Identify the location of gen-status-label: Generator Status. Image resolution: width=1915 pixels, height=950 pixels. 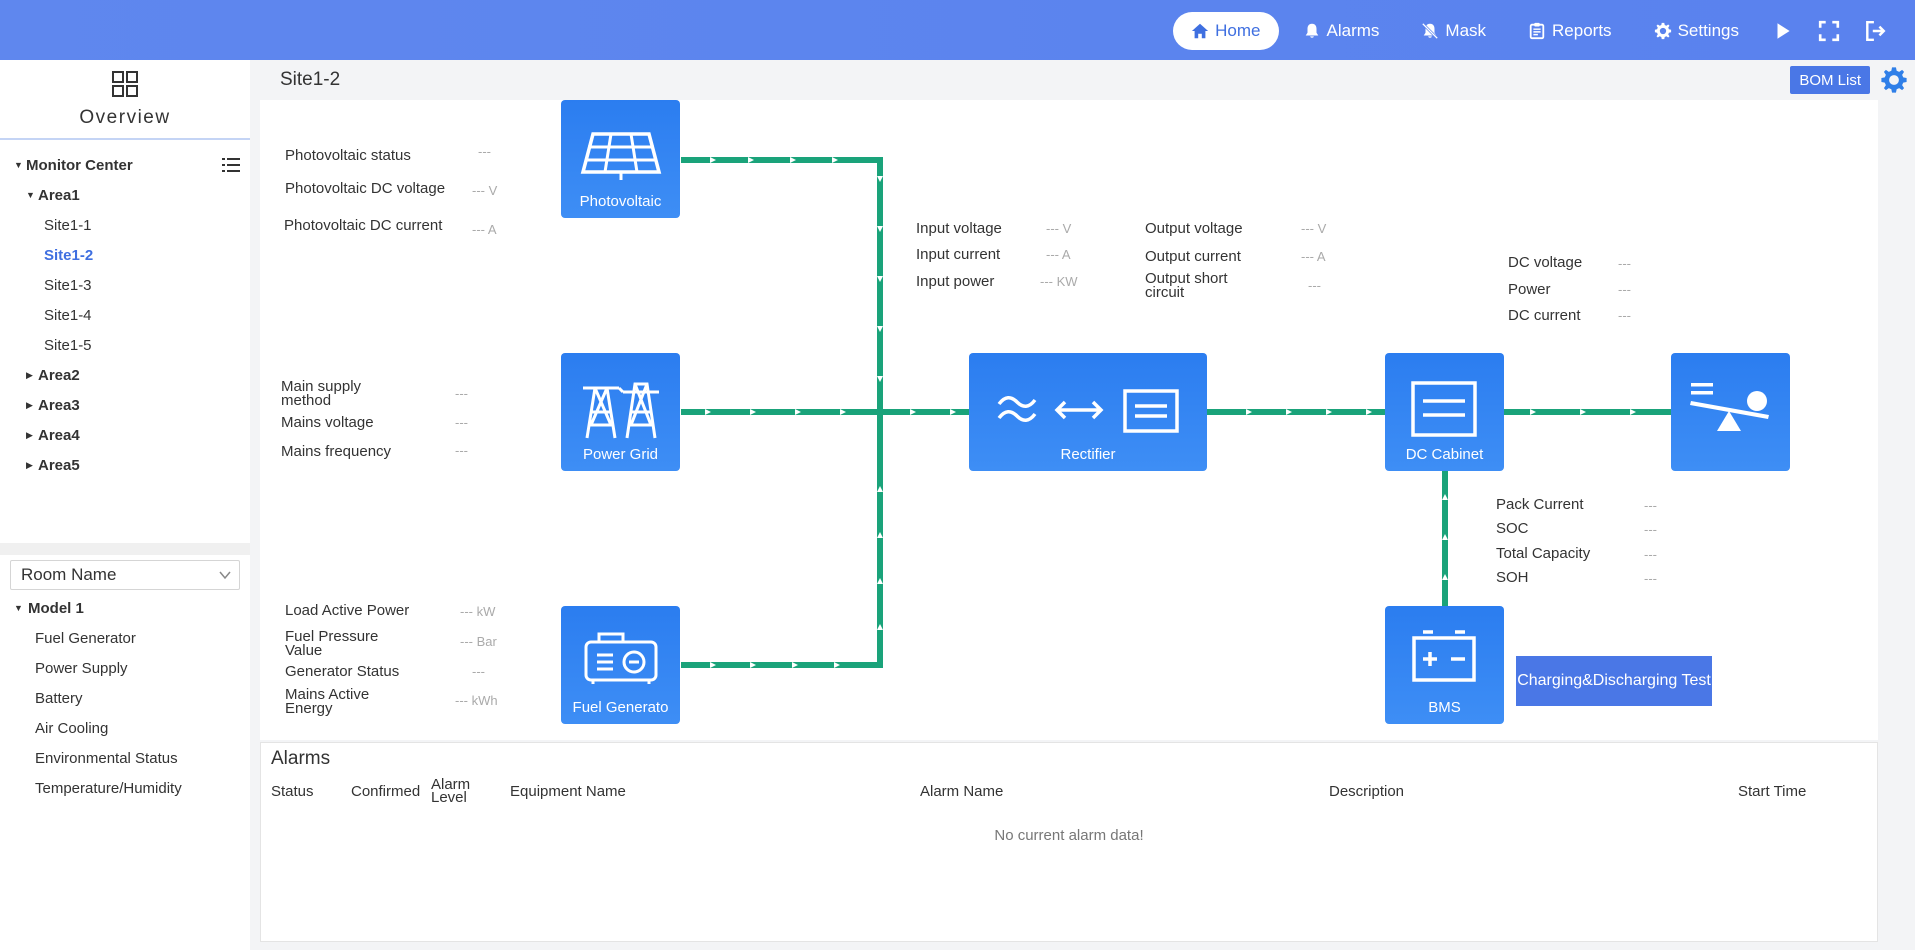
(342, 671).